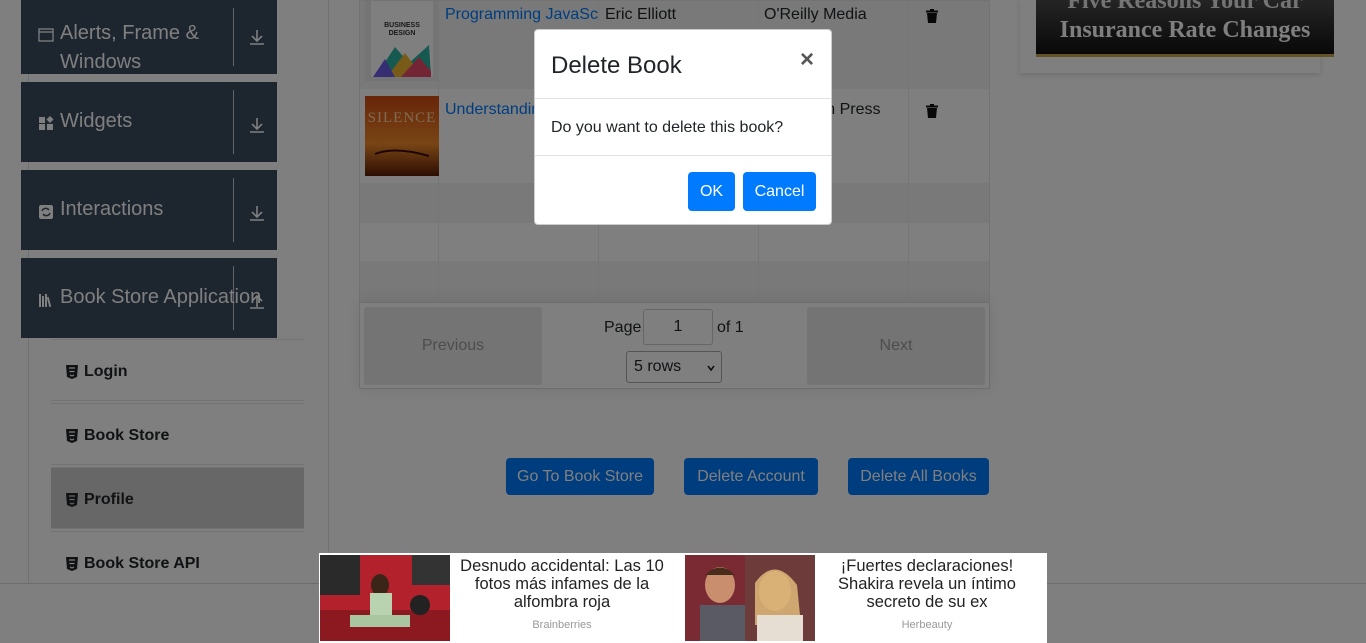 Image resolution: width=1366 pixels, height=643 pixels. What do you see at coordinates (616, 65) in the screenshot?
I see `modal-title: Delete Book` at bounding box center [616, 65].